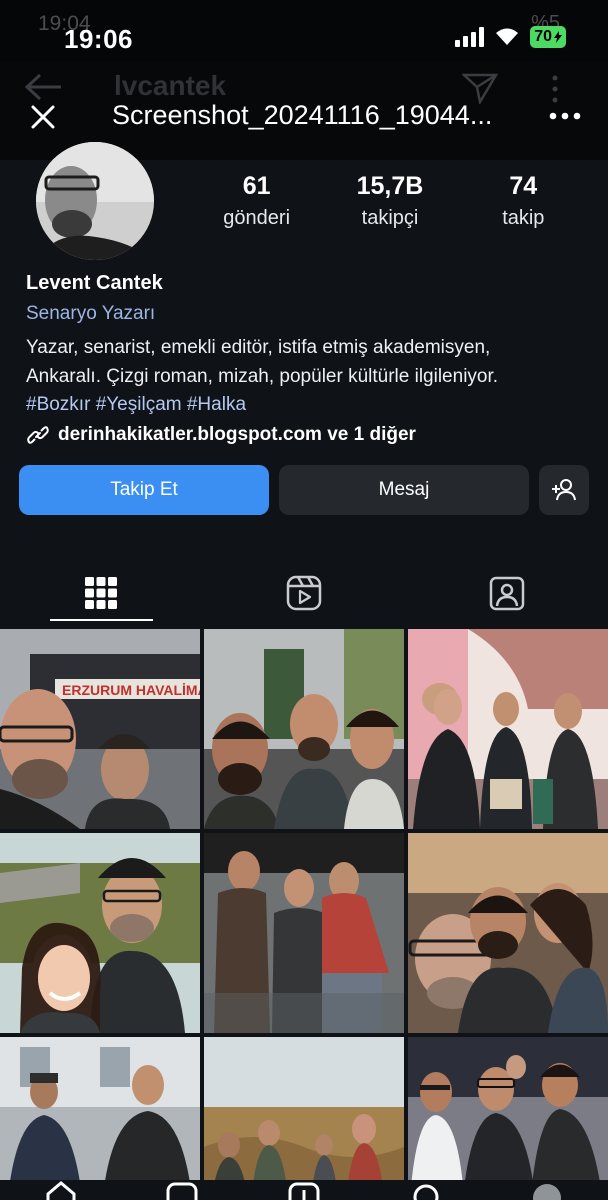 This screenshot has width=608, height=1200. What do you see at coordinates (91, 313) in the screenshot?
I see `profile-category: Senaryo Yazarı` at bounding box center [91, 313].